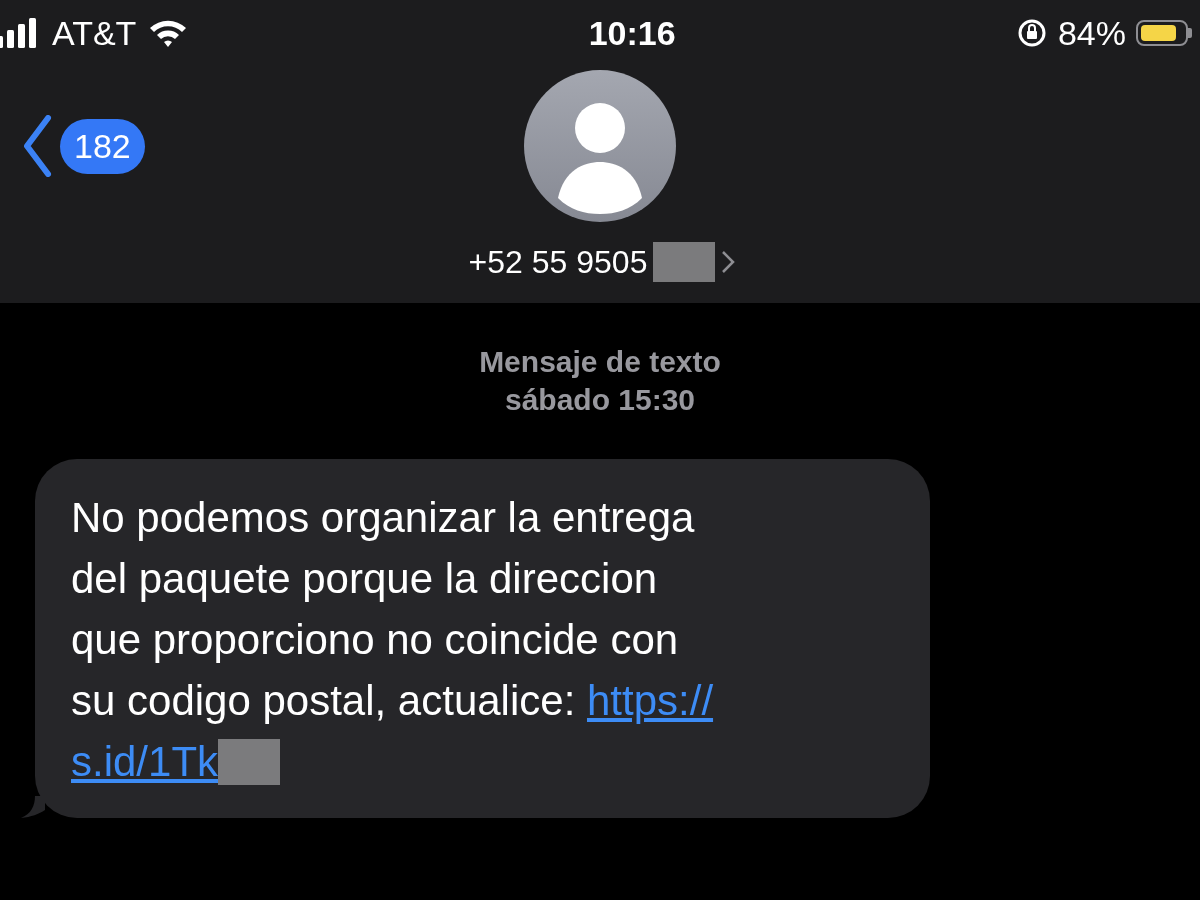 Image resolution: width=1200 pixels, height=900 pixels. What do you see at coordinates (37, 146) in the screenshot?
I see `back-chevron-icon` at bounding box center [37, 146].